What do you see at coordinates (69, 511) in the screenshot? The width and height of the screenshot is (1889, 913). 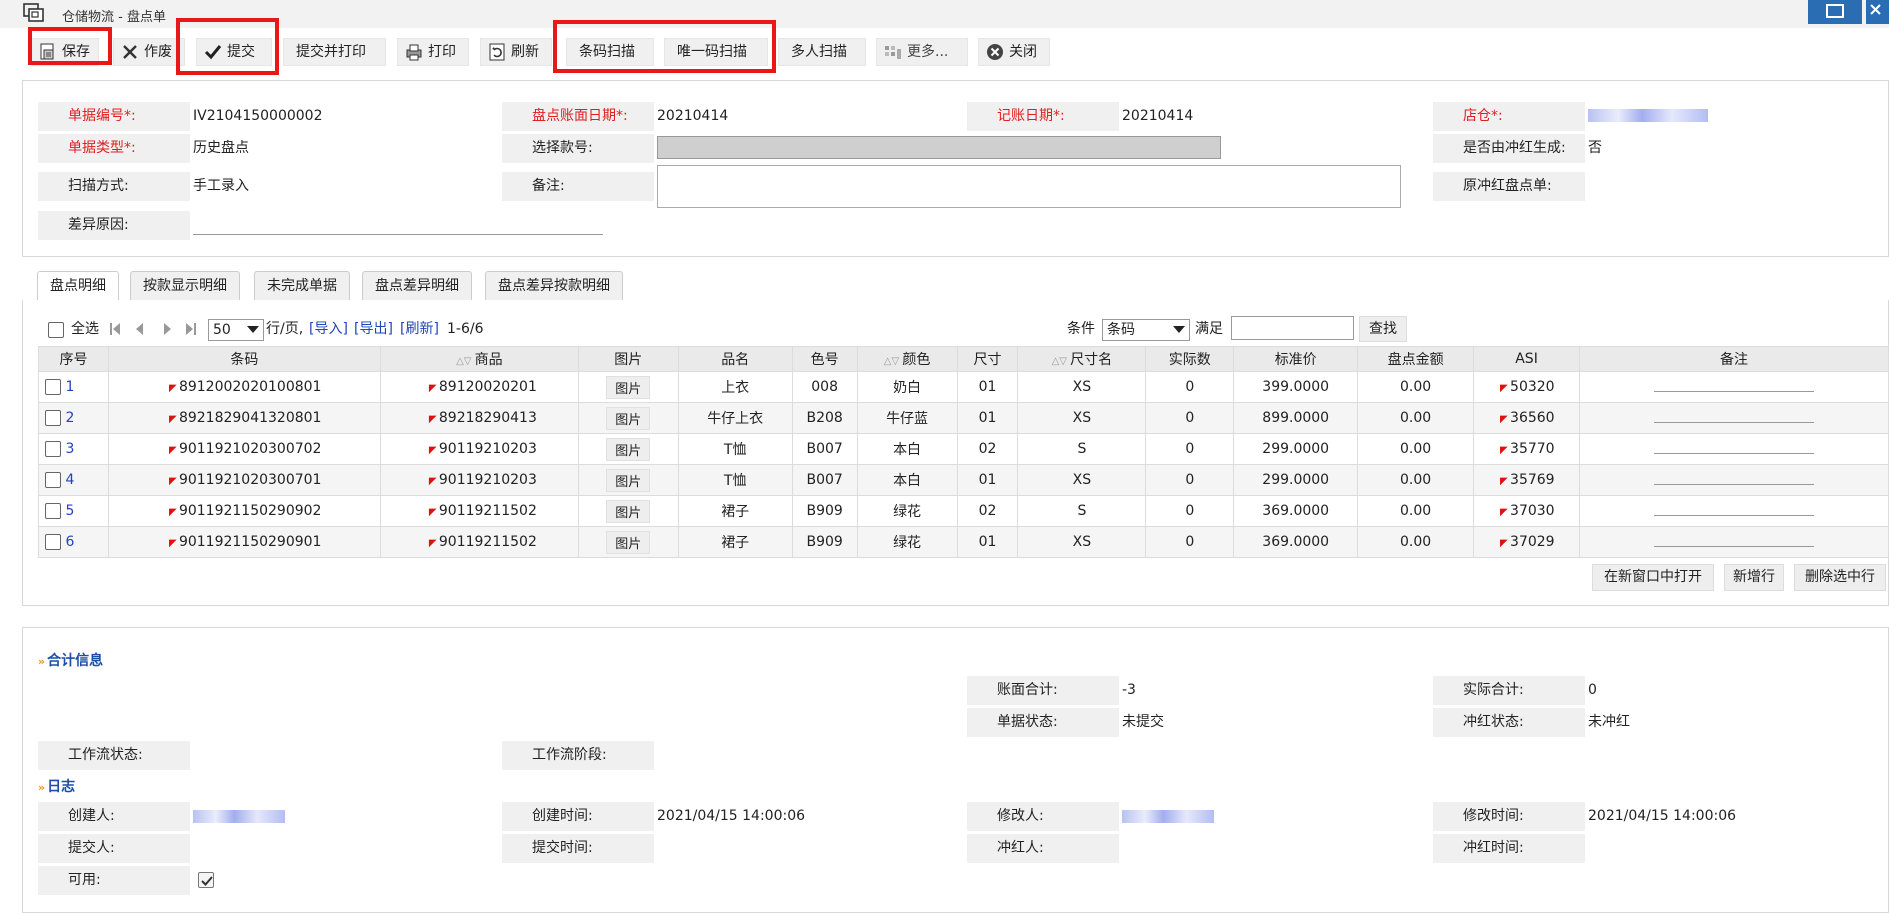 I see `row-number-link: 5` at bounding box center [69, 511].